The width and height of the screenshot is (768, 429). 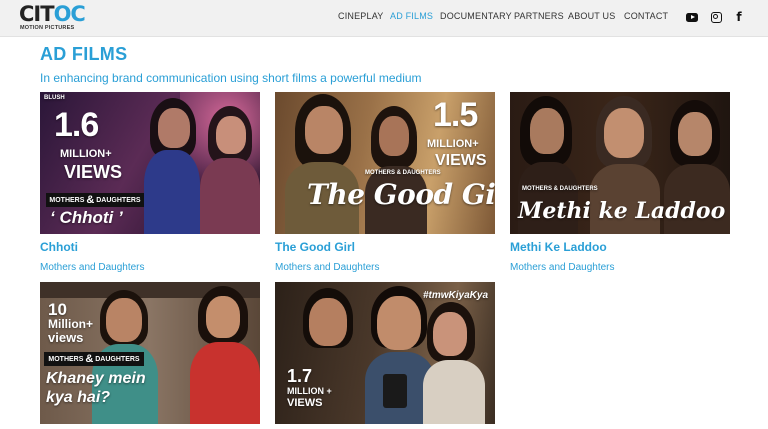 What do you see at coordinates (78, 397) in the screenshot?
I see `poster-film-name-line2: kya hai?` at bounding box center [78, 397].